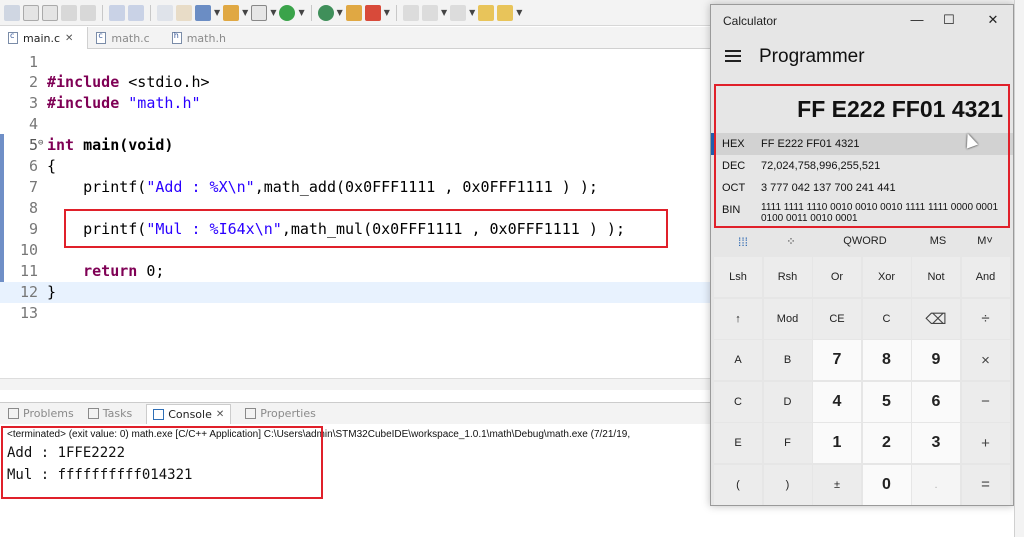  Describe the element at coordinates (938, 241) in the screenshot. I see `memory-store-button: MS` at that location.